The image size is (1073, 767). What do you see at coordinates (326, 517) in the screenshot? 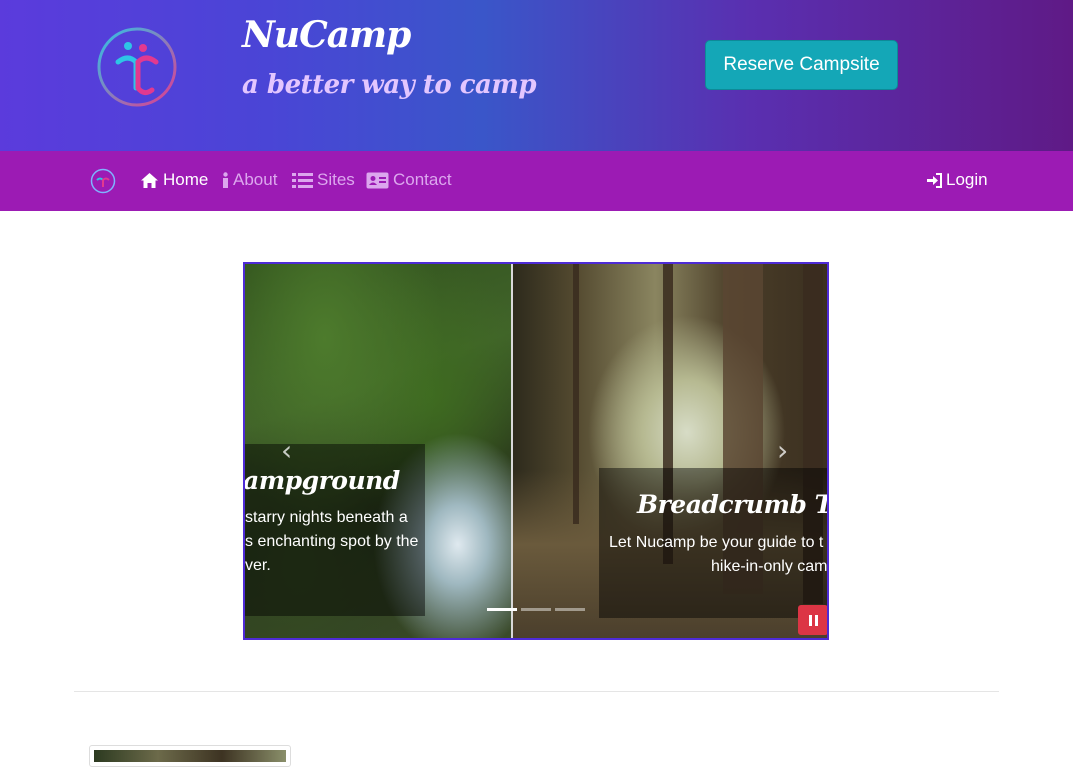
I see `caption-line: starry nights beneath a` at bounding box center [326, 517].